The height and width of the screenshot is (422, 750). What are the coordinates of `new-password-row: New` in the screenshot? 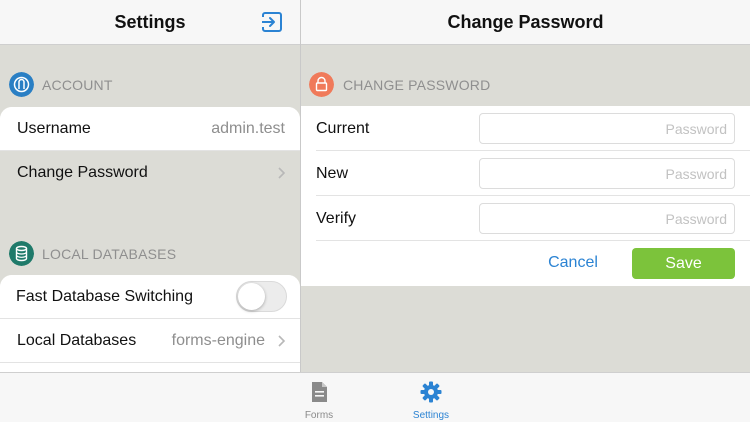 It's located at (525, 173).